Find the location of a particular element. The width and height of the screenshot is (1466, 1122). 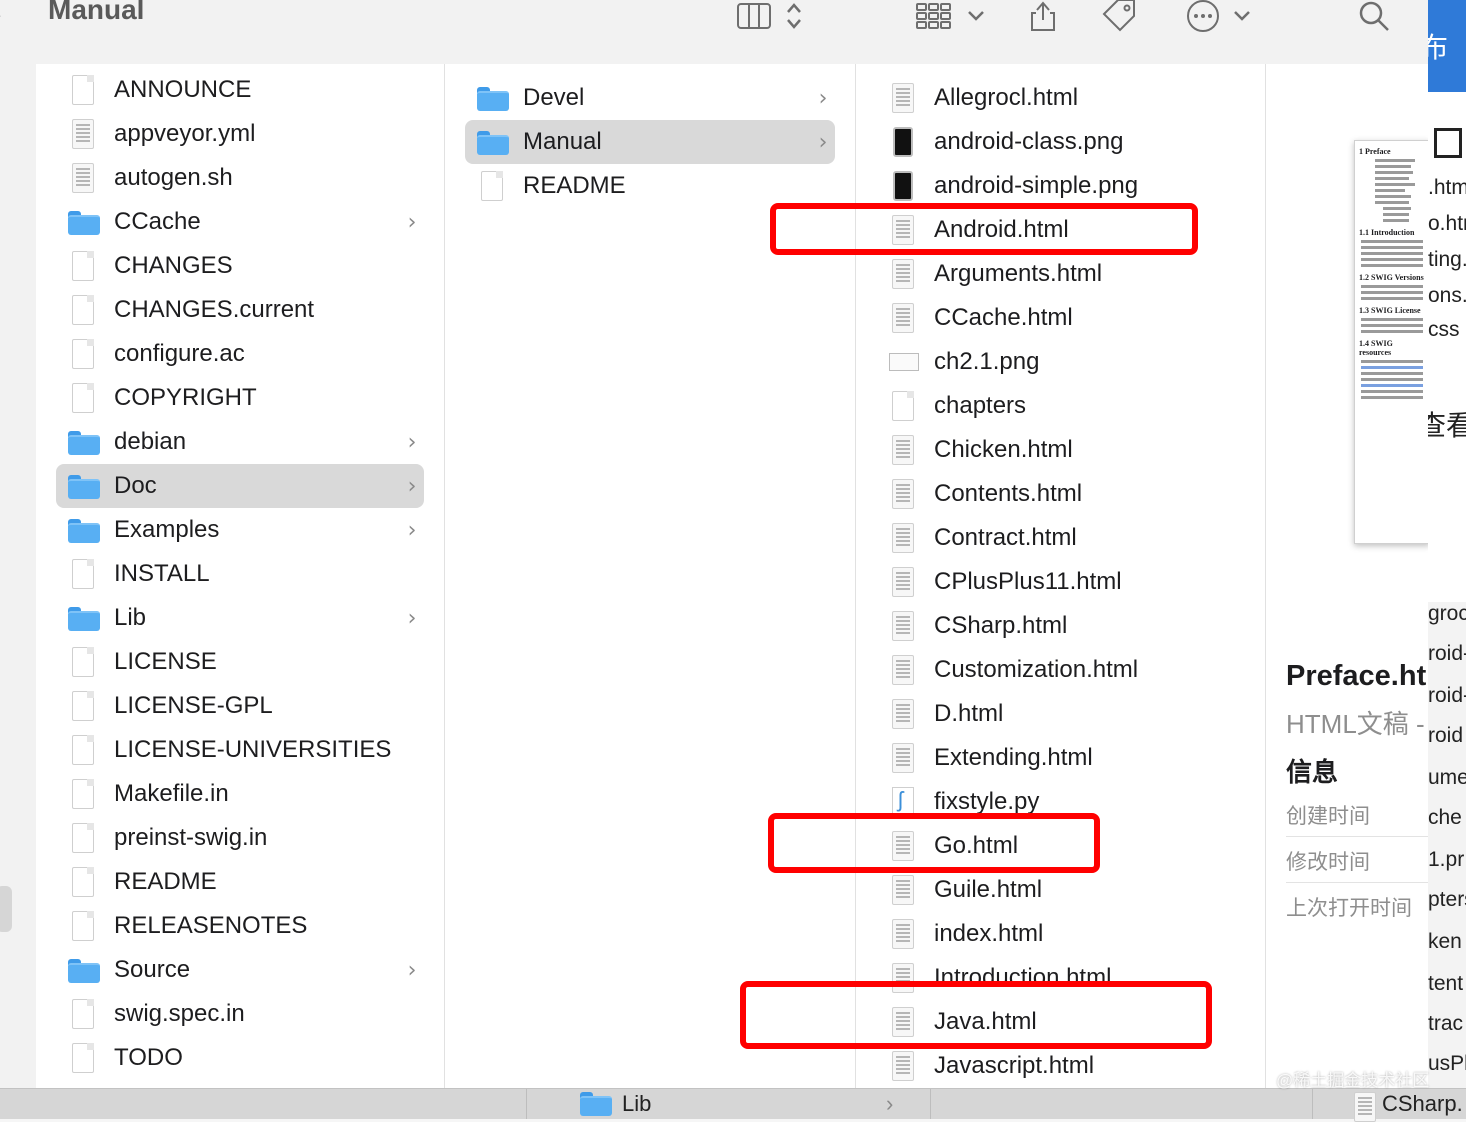

chevron-down-icon is located at coordinates (976, 17).